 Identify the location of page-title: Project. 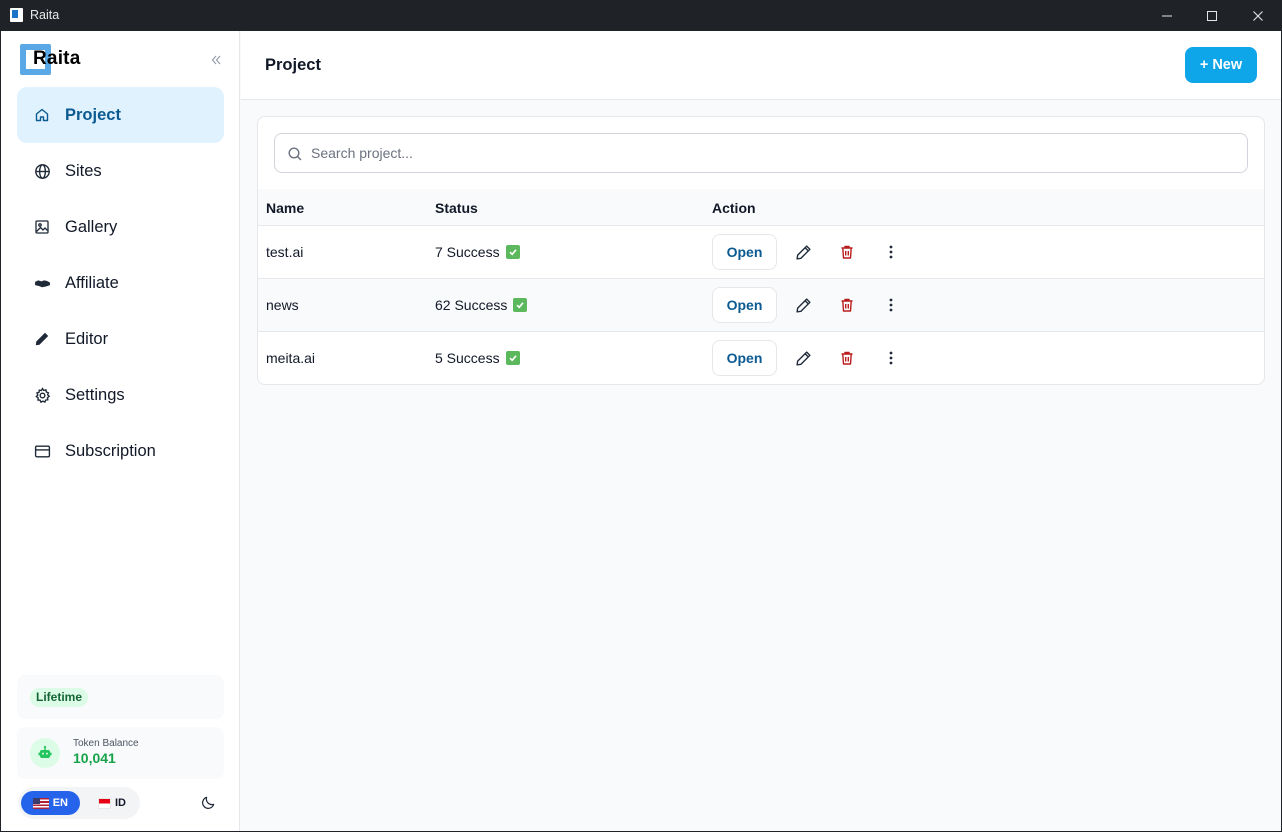
(293, 65).